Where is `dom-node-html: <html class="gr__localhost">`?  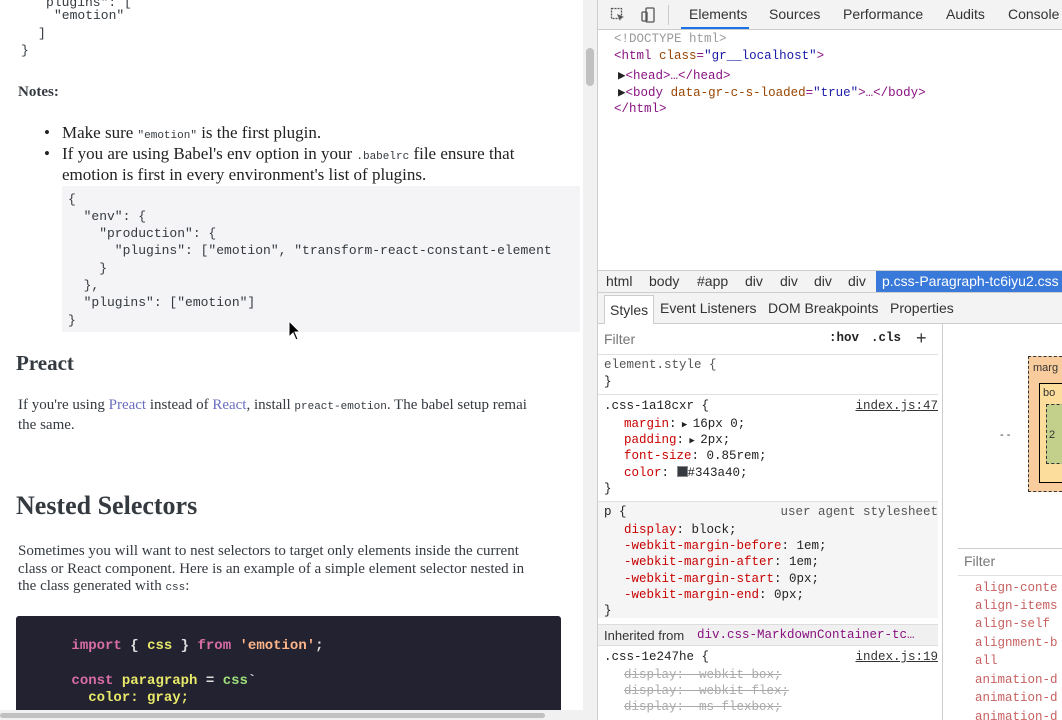 dom-node-html: <html class="gr__localhost"> is located at coordinates (719, 56).